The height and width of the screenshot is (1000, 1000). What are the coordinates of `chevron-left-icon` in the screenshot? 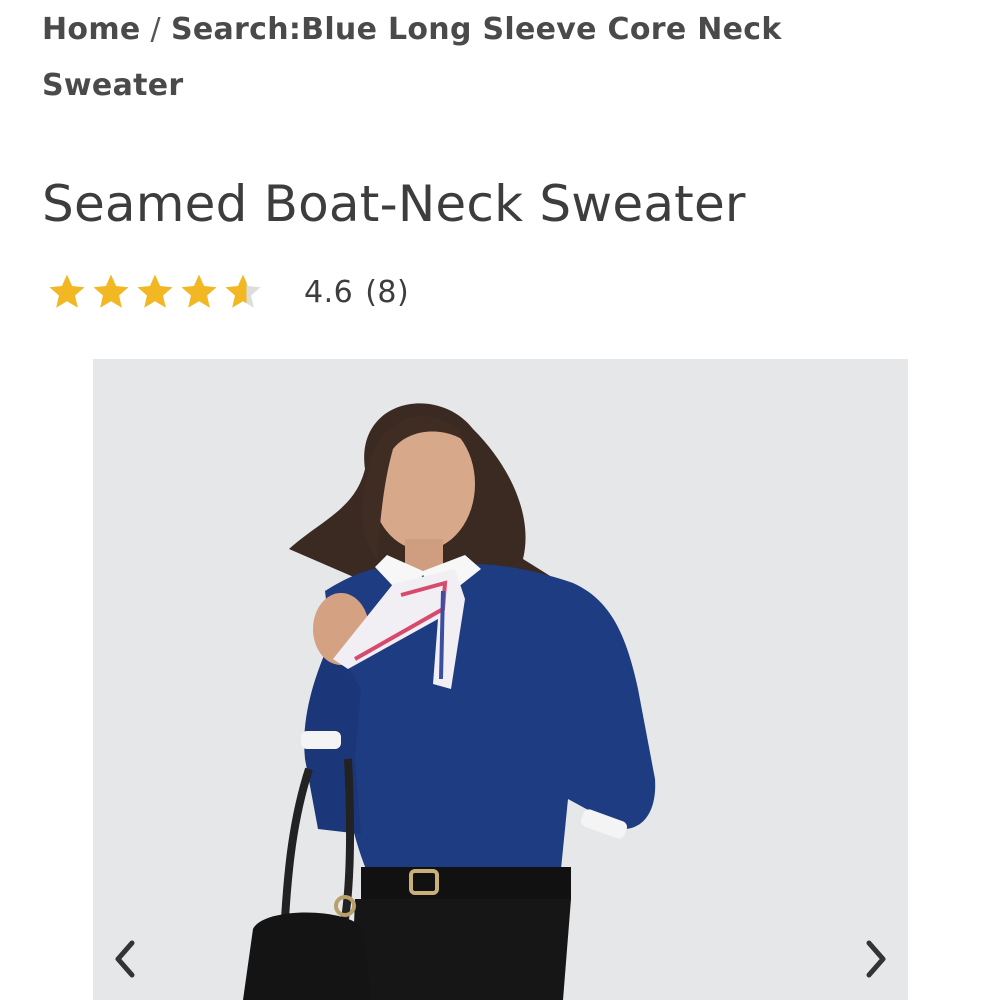 It's located at (125, 959).